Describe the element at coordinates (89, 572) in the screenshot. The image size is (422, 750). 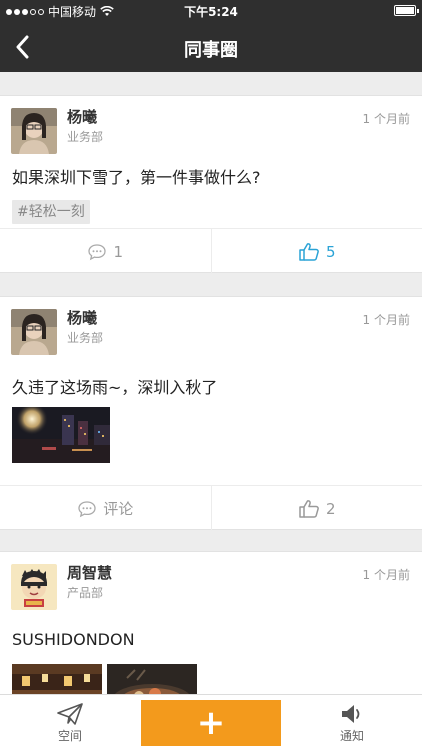
I see `author-name: 周智慧` at that location.